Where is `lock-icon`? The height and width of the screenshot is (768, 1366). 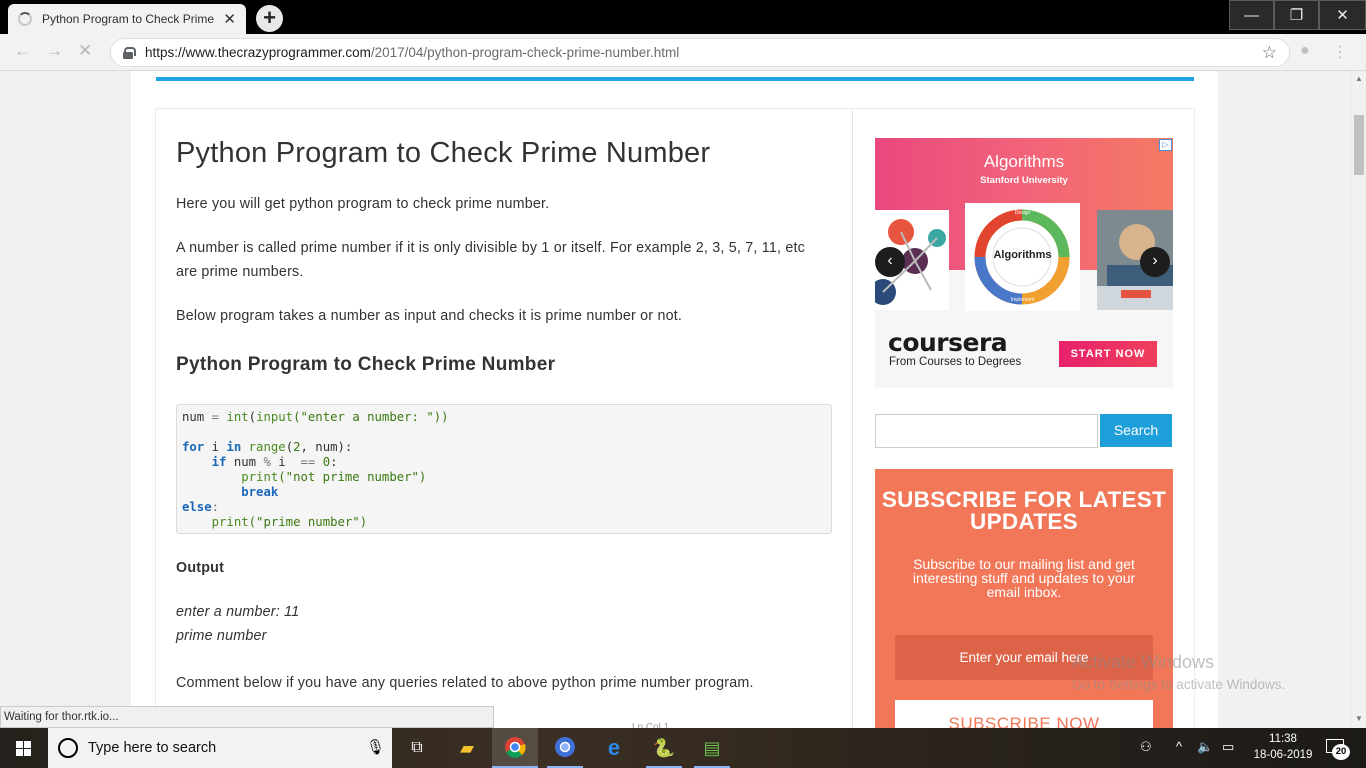
lock-icon is located at coordinates (129, 52).